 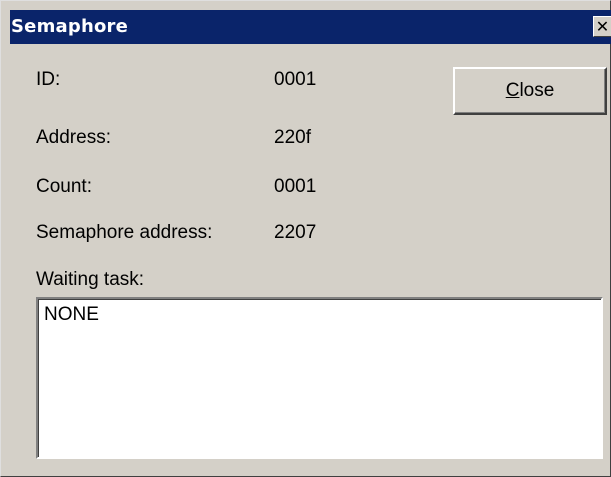 I want to click on semaphore-address-label: Semaphore address:, so click(x=124, y=232).